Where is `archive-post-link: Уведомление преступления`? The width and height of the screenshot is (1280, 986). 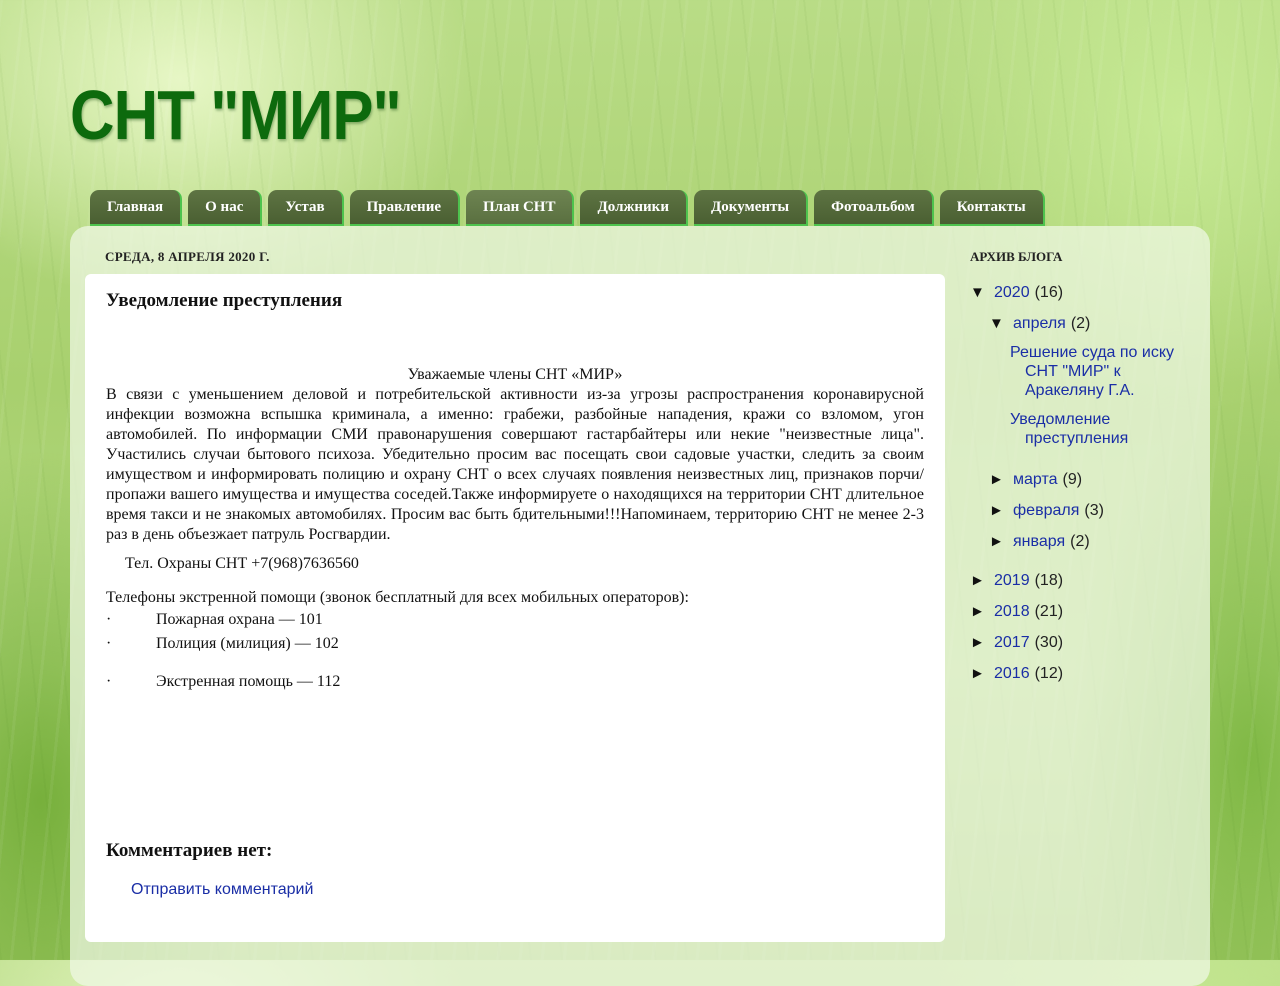 archive-post-link: Уведомление преступления is located at coordinates (1100, 429).